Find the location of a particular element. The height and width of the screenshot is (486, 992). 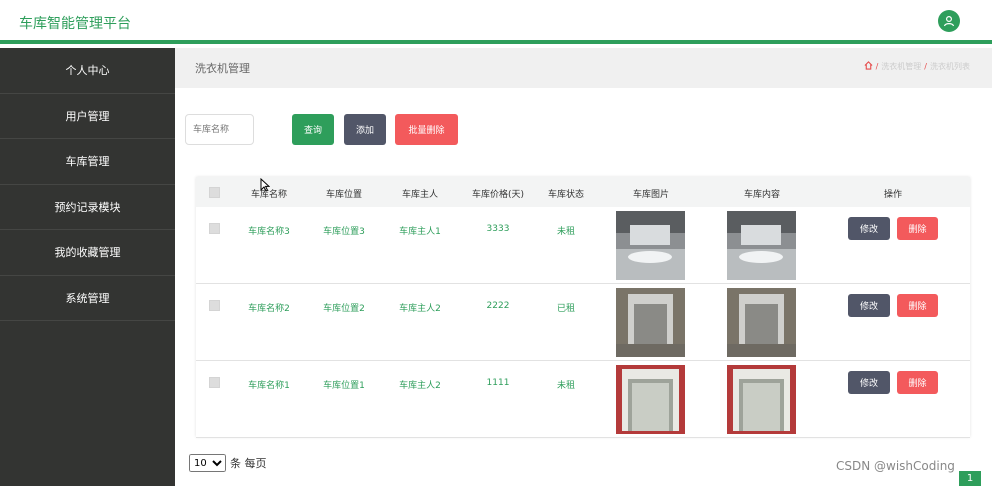

column-header: 操作 is located at coordinates (893, 195).